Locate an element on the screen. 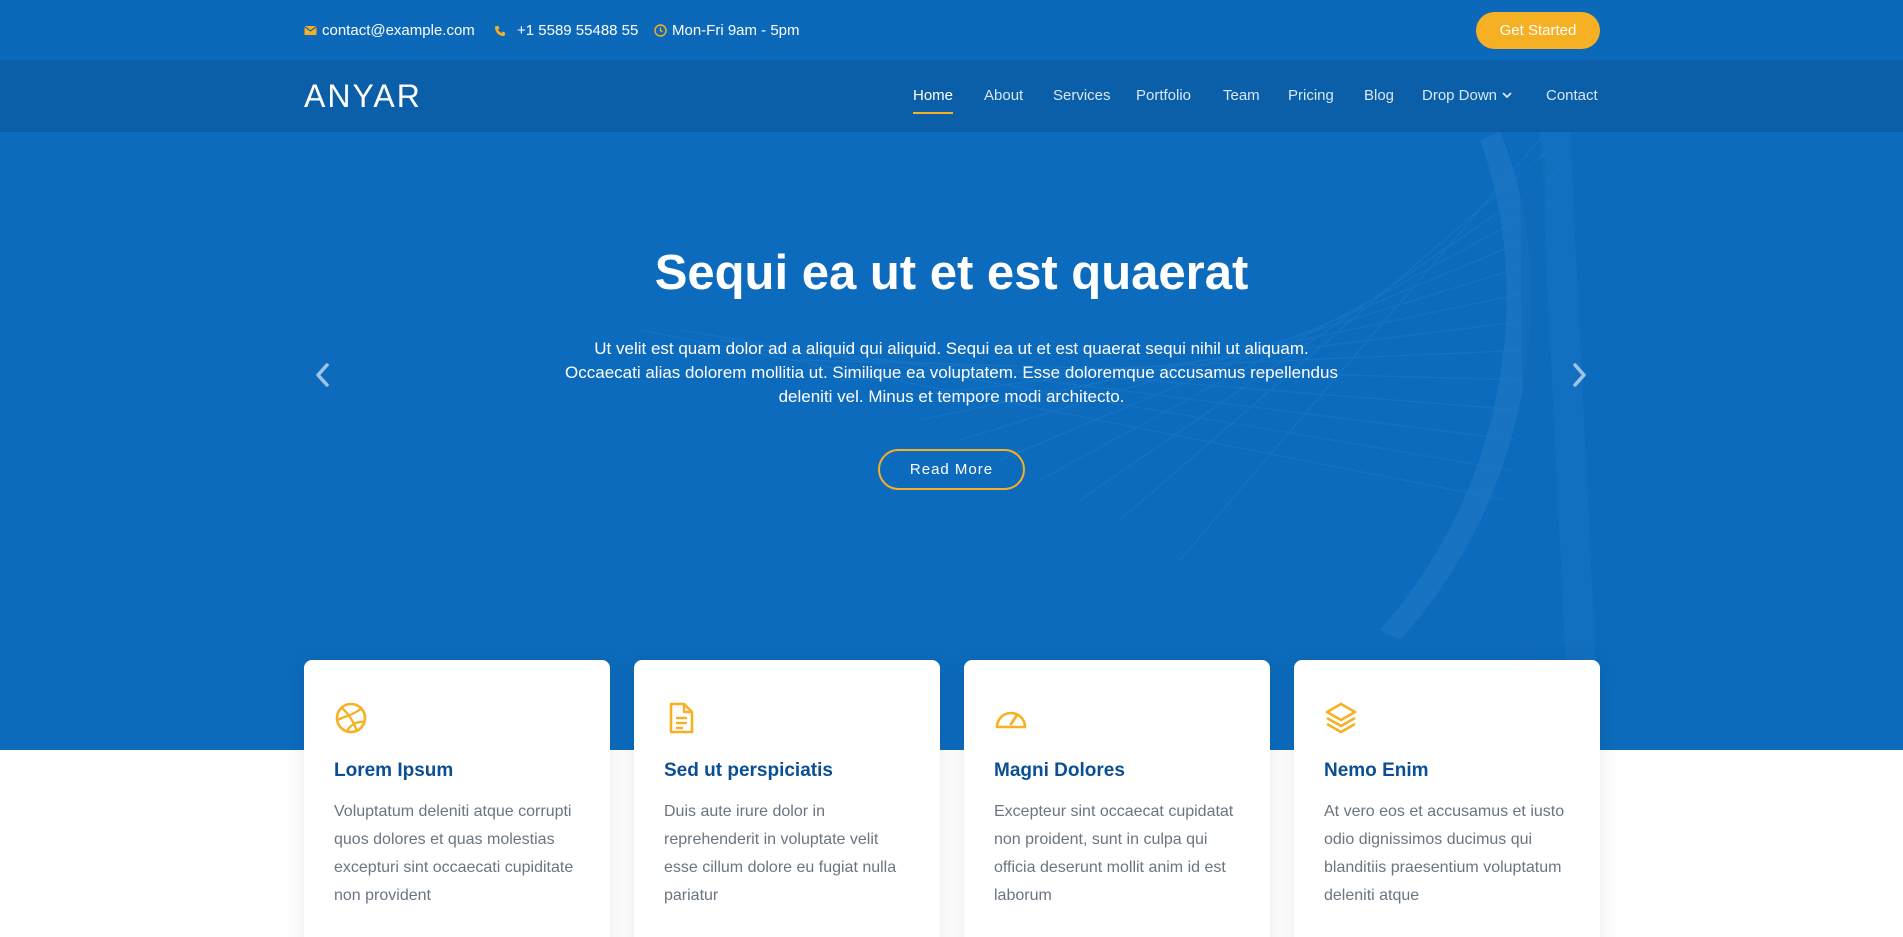 The image size is (1903, 937). card-title: Sed ut perspiciatis is located at coordinates (748, 771).